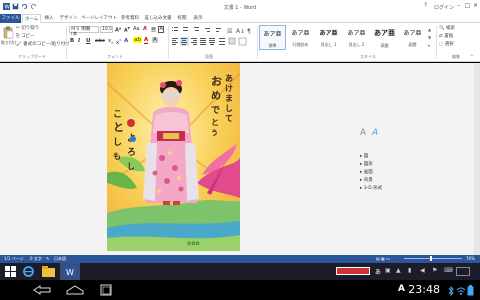 This screenshot has height=300, width=480. What do you see at coordinates (136, 29) in the screenshot?
I see `change-case-button: Aa` at bounding box center [136, 29].